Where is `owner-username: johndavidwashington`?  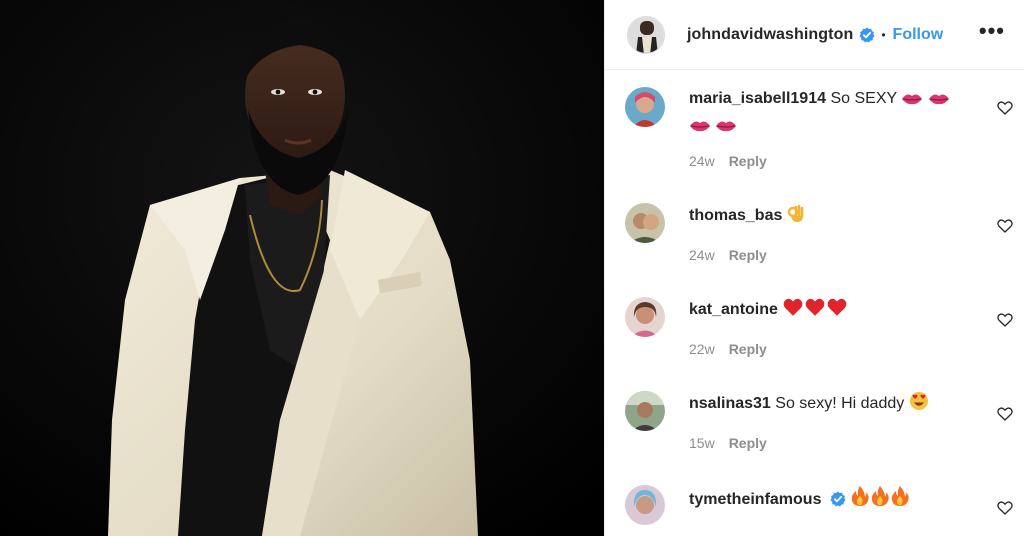
owner-username: johndavidwashington is located at coordinates (770, 35).